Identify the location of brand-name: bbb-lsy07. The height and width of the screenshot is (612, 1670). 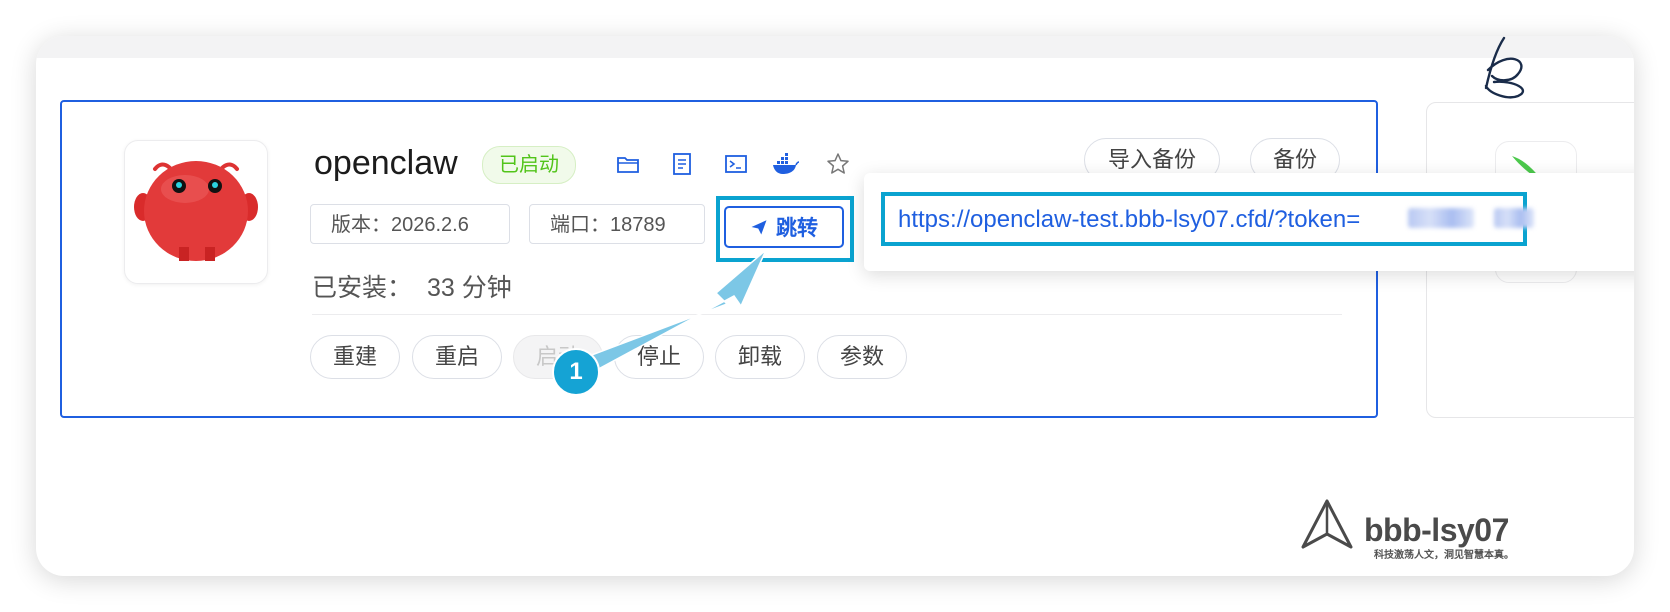
(1436, 530).